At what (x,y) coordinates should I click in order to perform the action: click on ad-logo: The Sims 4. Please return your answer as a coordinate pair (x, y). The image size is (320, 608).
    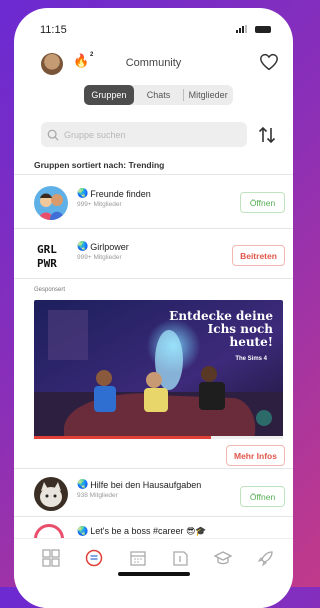
    Looking at the image, I should click on (251, 359).